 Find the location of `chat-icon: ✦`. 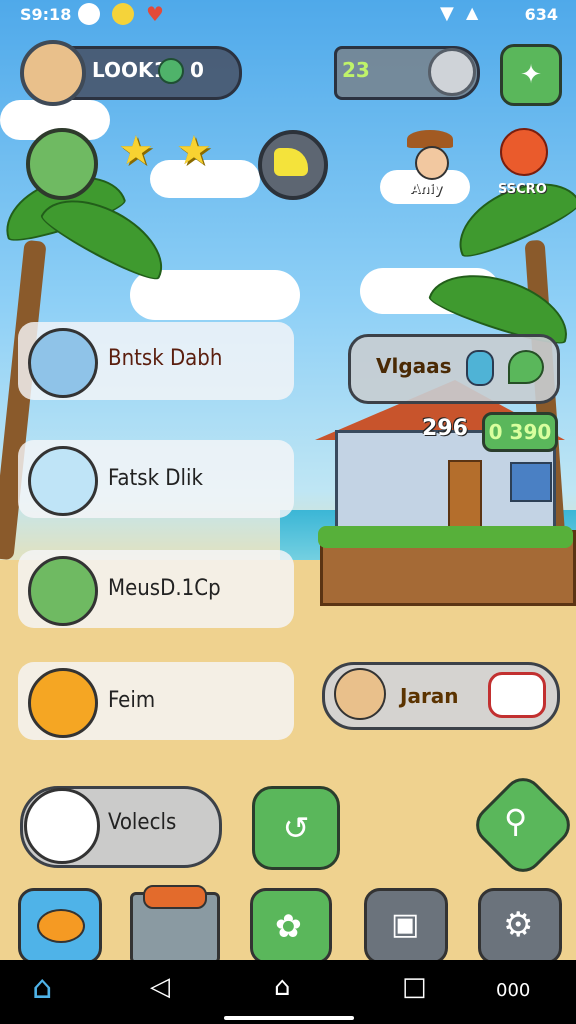

chat-icon: ✦ is located at coordinates (531, 75).